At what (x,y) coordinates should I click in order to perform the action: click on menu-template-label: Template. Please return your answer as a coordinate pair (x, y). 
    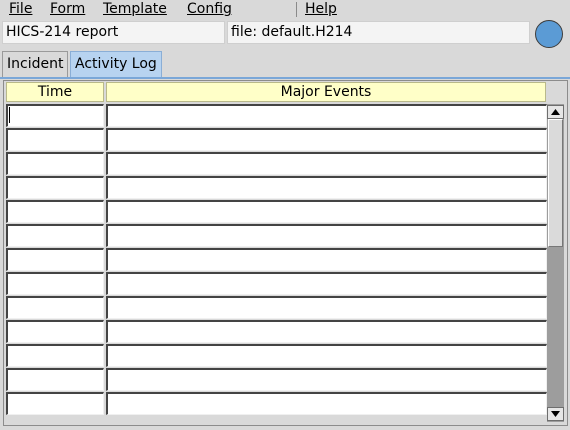
    Looking at the image, I should click on (135, 9).